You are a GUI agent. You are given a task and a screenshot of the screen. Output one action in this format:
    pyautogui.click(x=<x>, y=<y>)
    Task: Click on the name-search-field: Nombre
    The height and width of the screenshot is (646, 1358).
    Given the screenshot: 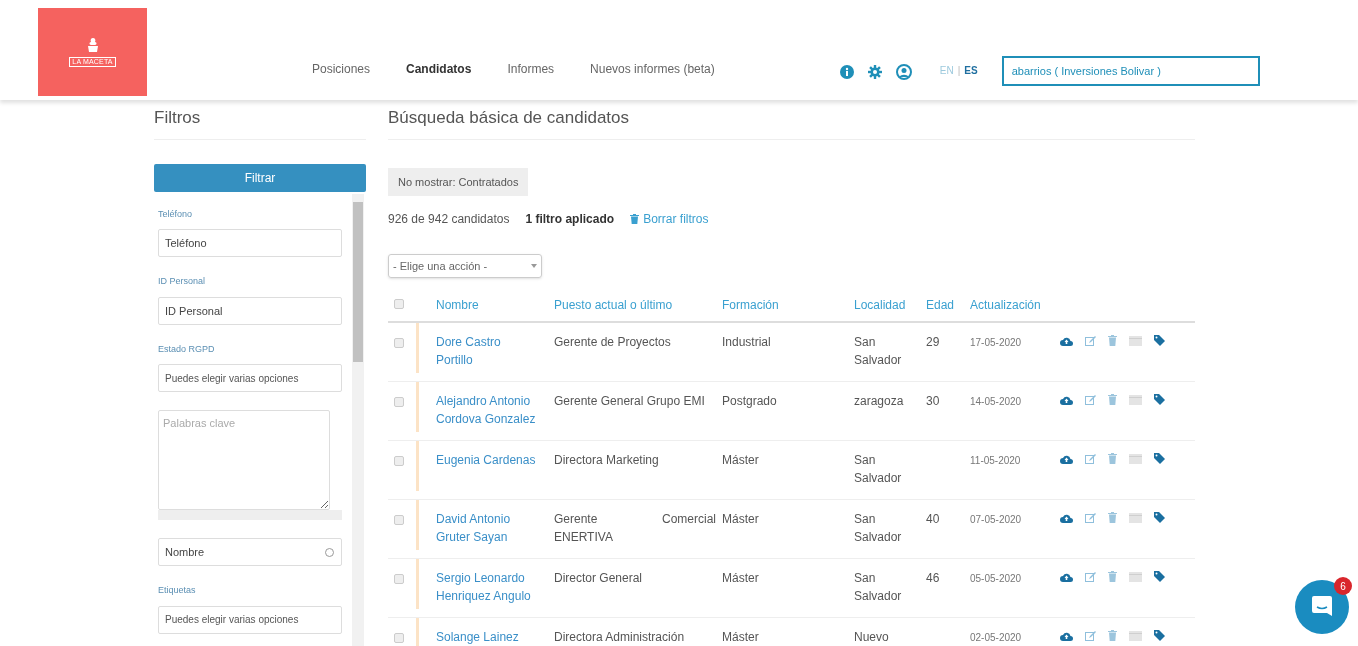 What is the action you would take?
    pyautogui.click(x=250, y=552)
    